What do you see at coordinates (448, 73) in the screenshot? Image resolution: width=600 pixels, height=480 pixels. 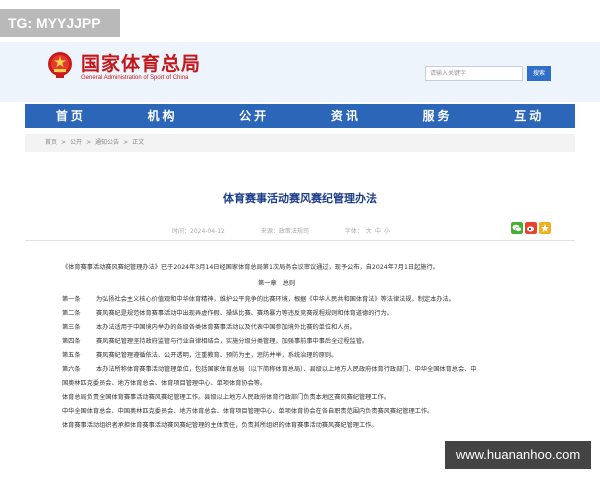 I see `search-placeholder: 请输入关键字` at bounding box center [448, 73].